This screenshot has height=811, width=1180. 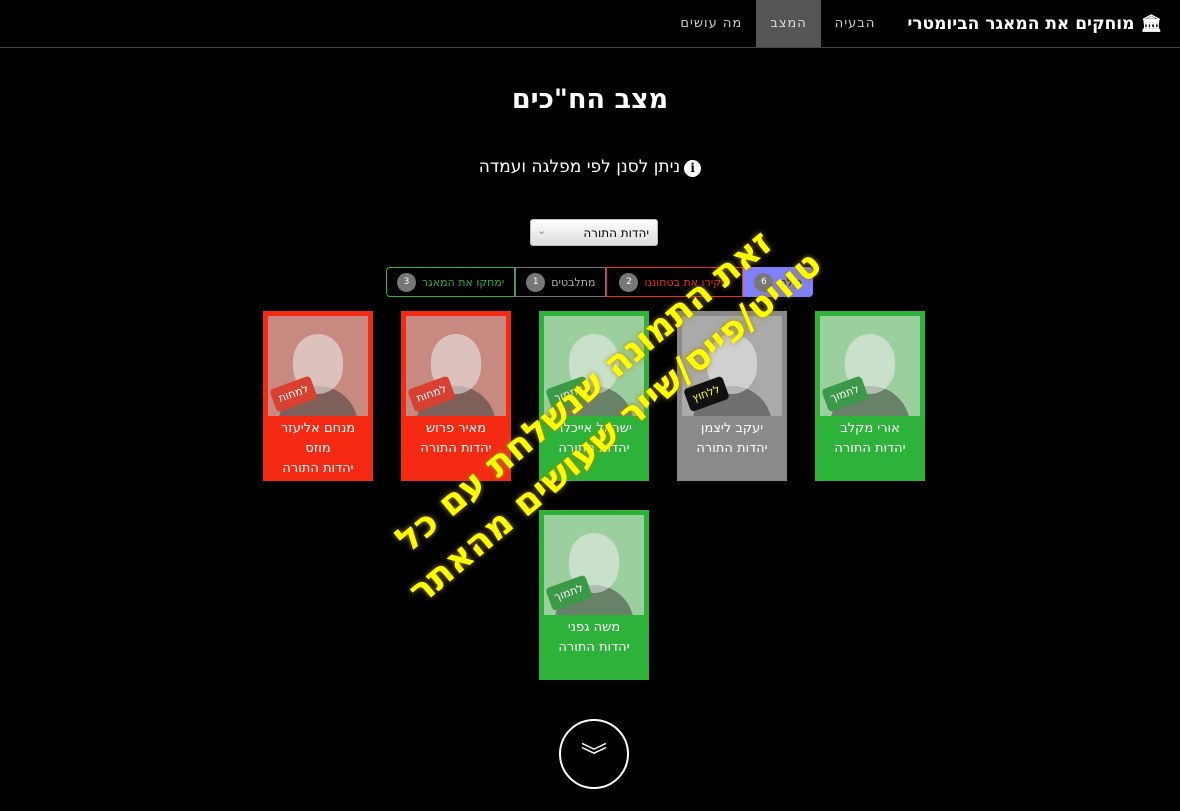 I want to click on double-chevron-down-icon: ︾, so click(x=593, y=756).